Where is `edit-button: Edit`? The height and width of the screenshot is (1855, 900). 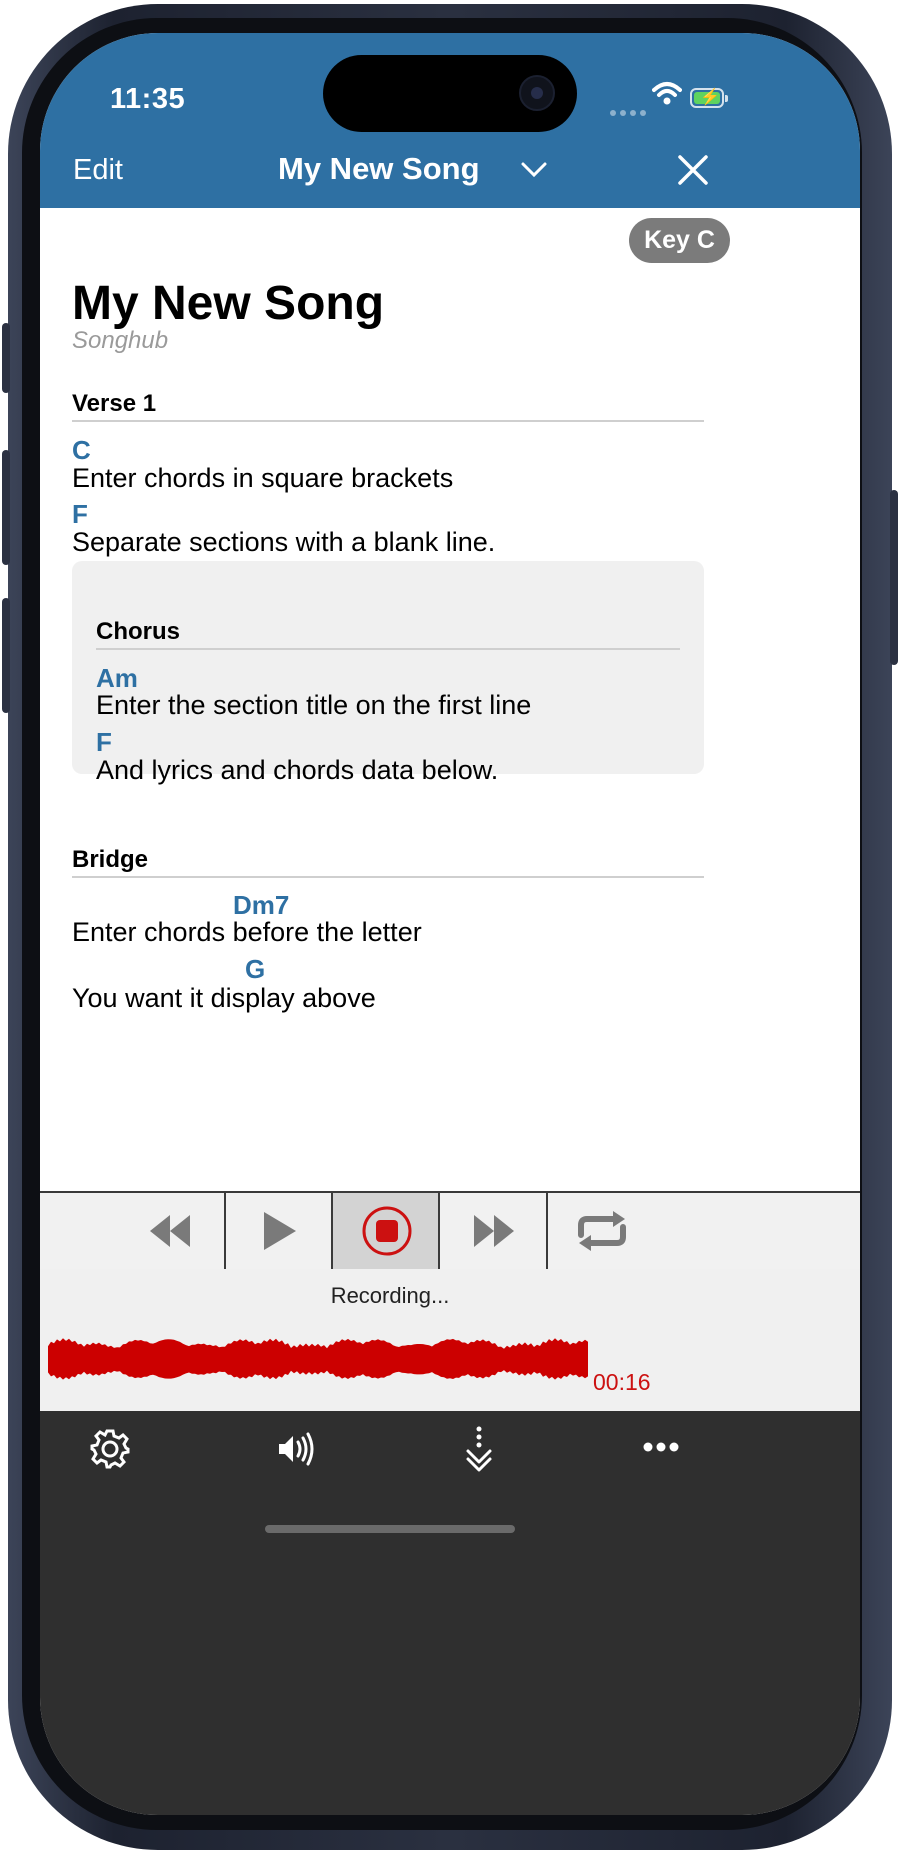 edit-button: Edit is located at coordinates (98, 170).